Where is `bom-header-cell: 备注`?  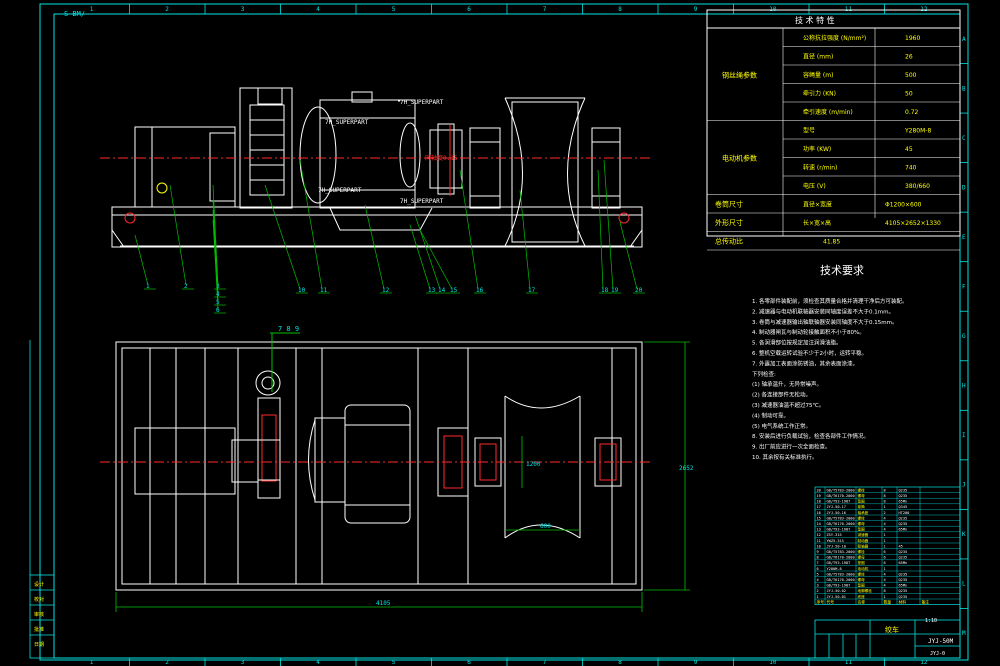
bom-header-cell: 备注 is located at coordinates (926, 601).